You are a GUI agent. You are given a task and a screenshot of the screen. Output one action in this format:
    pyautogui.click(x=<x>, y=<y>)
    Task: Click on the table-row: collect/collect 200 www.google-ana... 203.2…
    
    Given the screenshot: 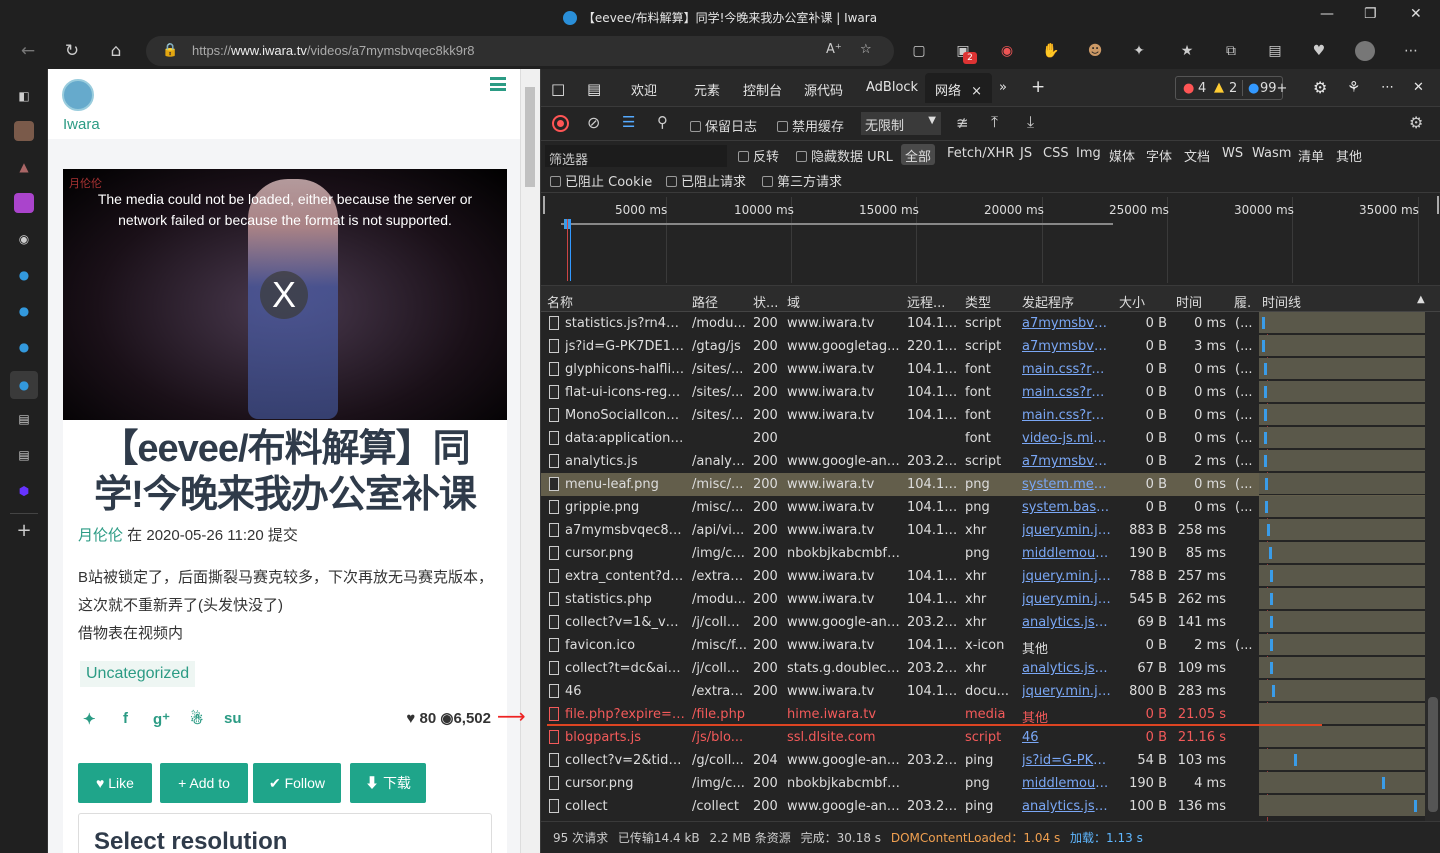 What is the action you would take?
    pyautogui.click(x=983, y=806)
    